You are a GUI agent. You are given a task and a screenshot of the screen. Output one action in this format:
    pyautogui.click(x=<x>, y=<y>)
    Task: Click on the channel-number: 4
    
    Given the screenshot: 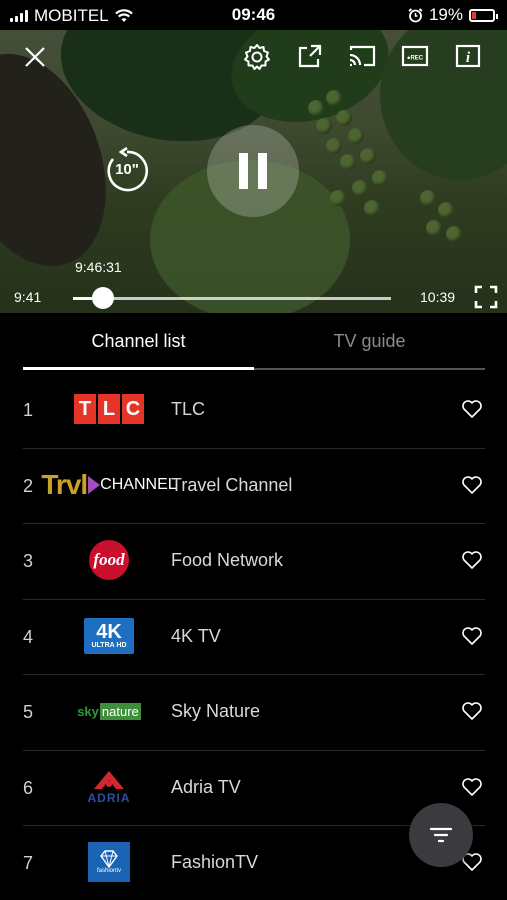 What is the action you would take?
    pyautogui.click(x=28, y=636)
    